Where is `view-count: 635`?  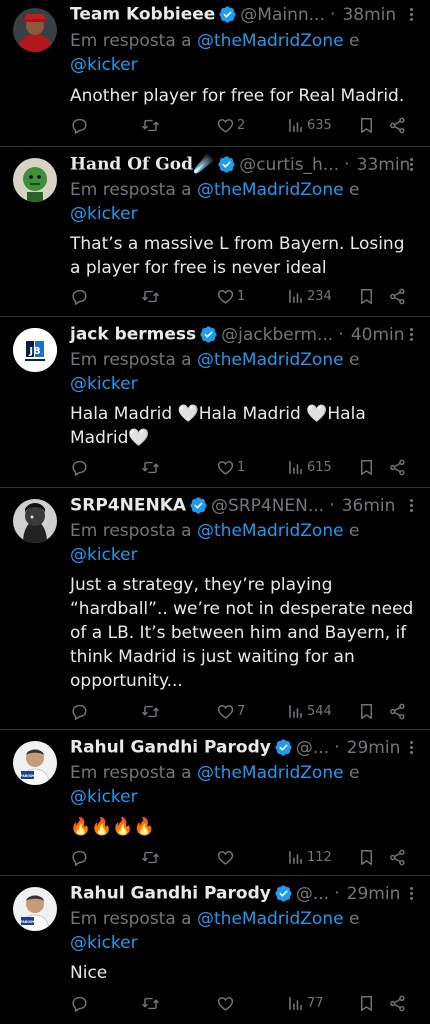
view-count: 635 is located at coordinates (319, 125).